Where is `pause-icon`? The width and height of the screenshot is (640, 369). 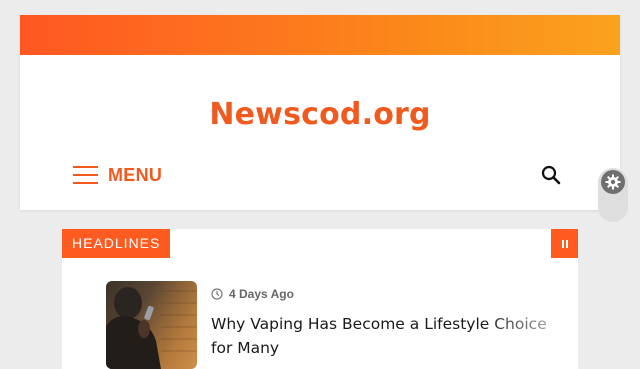 pause-icon is located at coordinates (565, 244).